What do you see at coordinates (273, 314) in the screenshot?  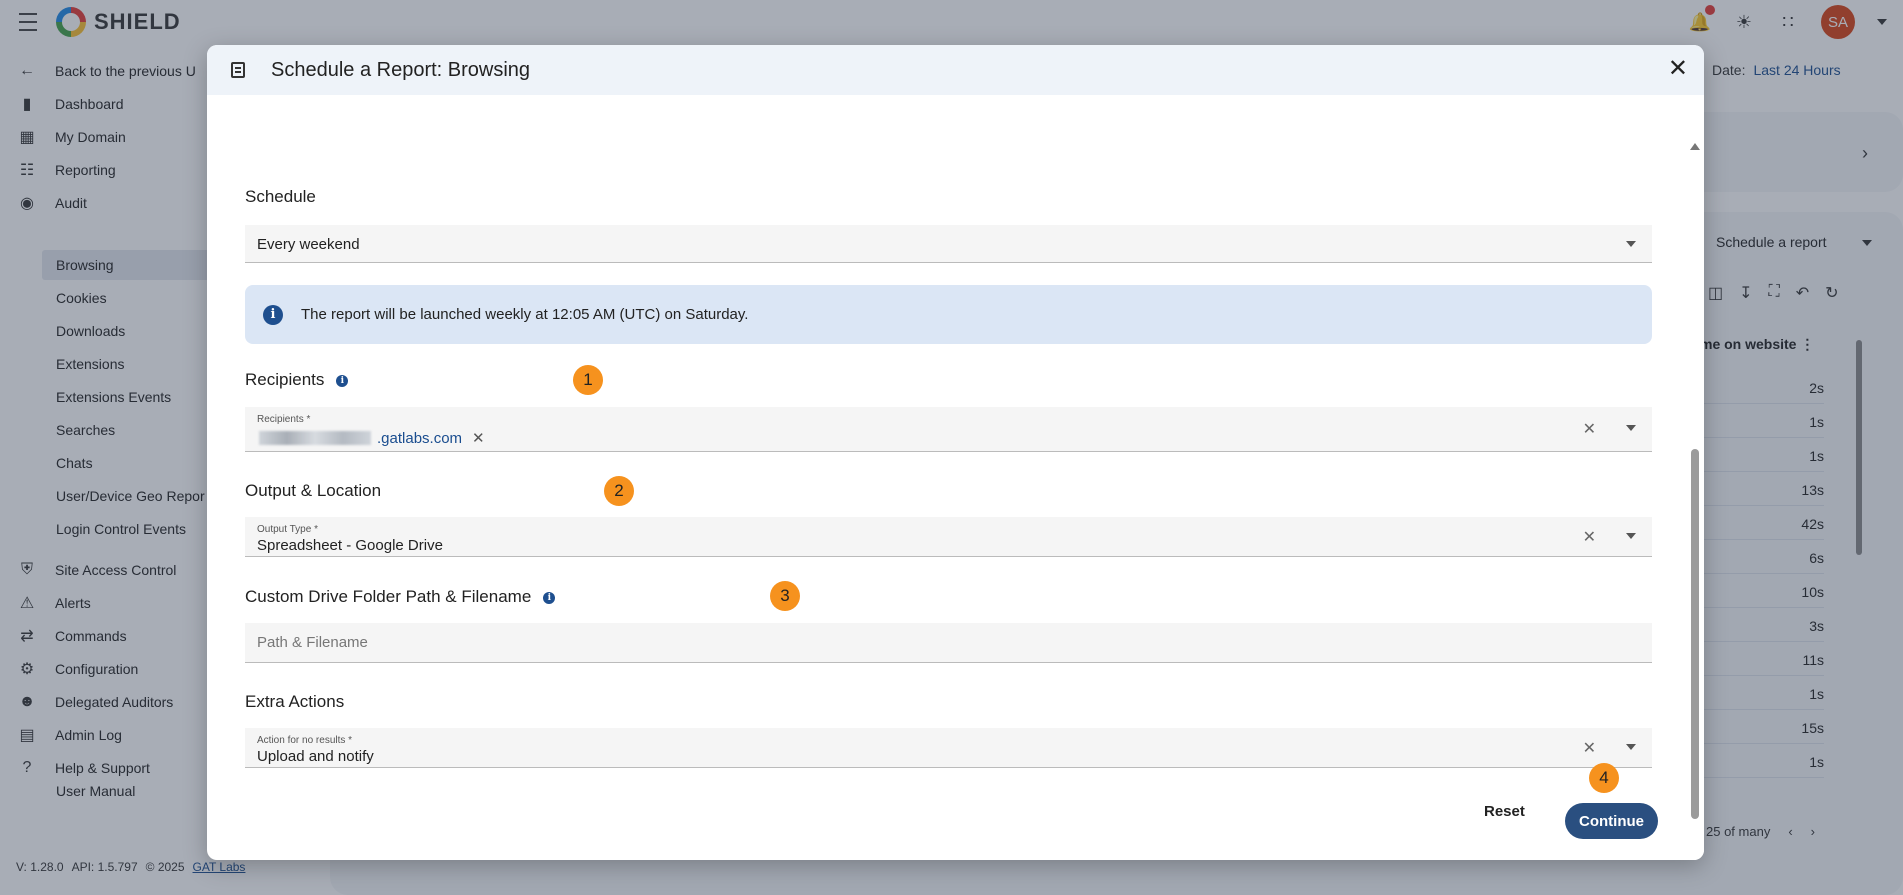 I see `info-icon: i` at bounding box center [273, 314].